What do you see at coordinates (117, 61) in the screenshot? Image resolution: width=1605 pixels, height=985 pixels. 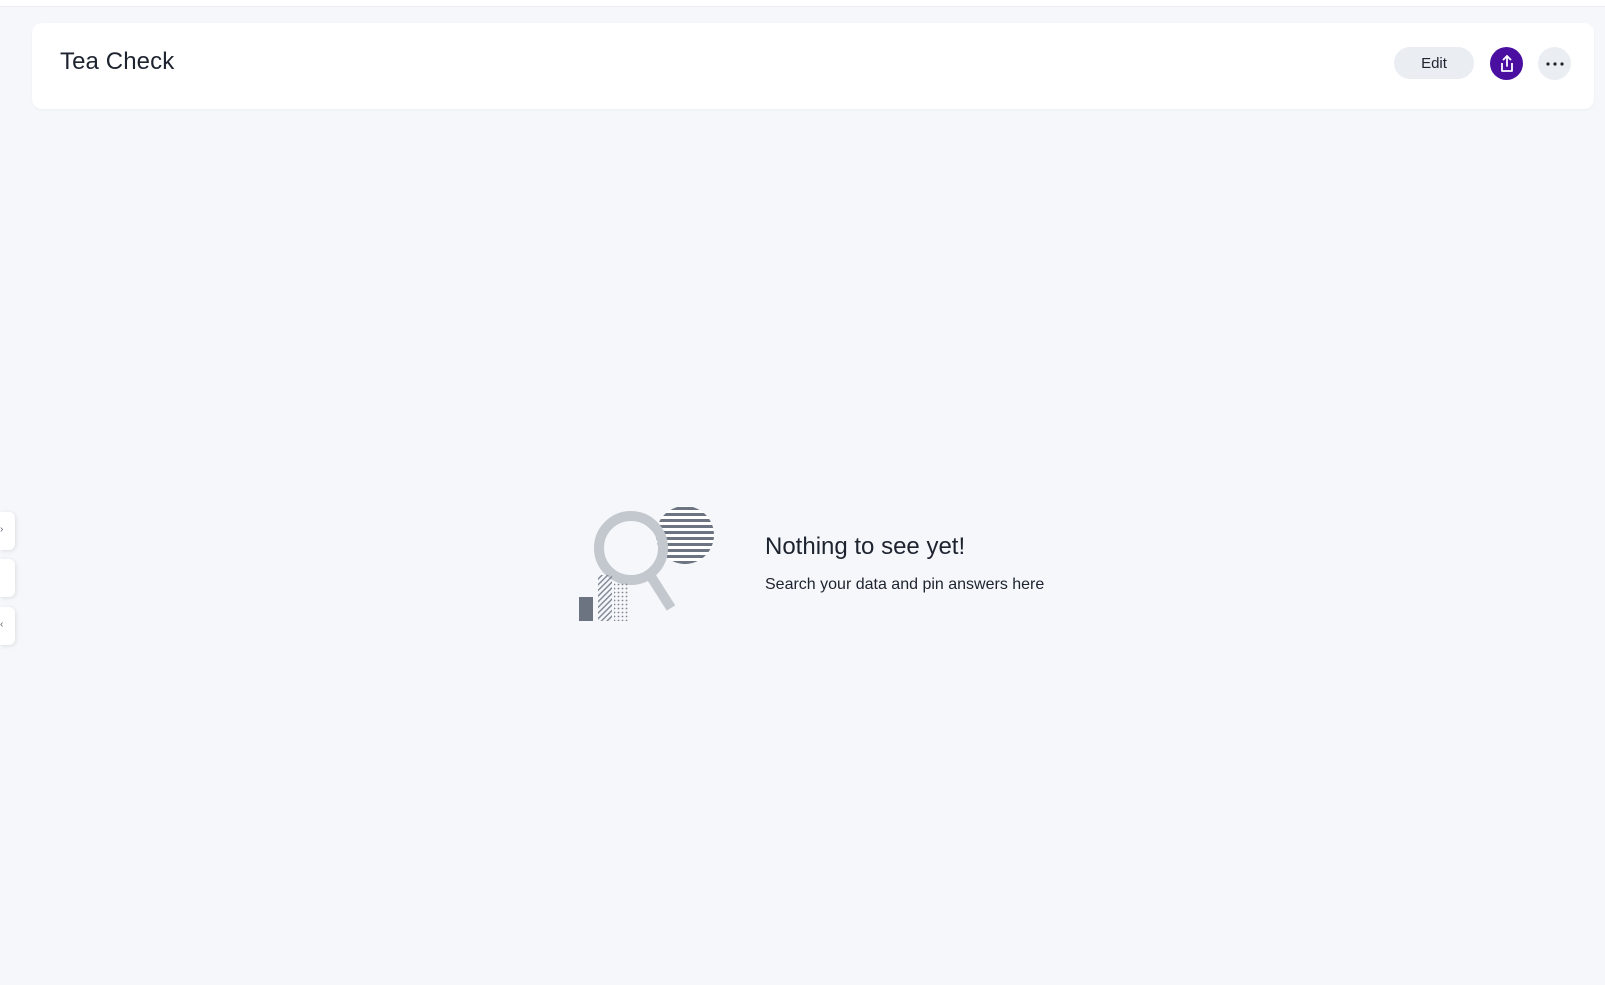 I see `page-title: Tea Check` at bounding box center [117, 61].